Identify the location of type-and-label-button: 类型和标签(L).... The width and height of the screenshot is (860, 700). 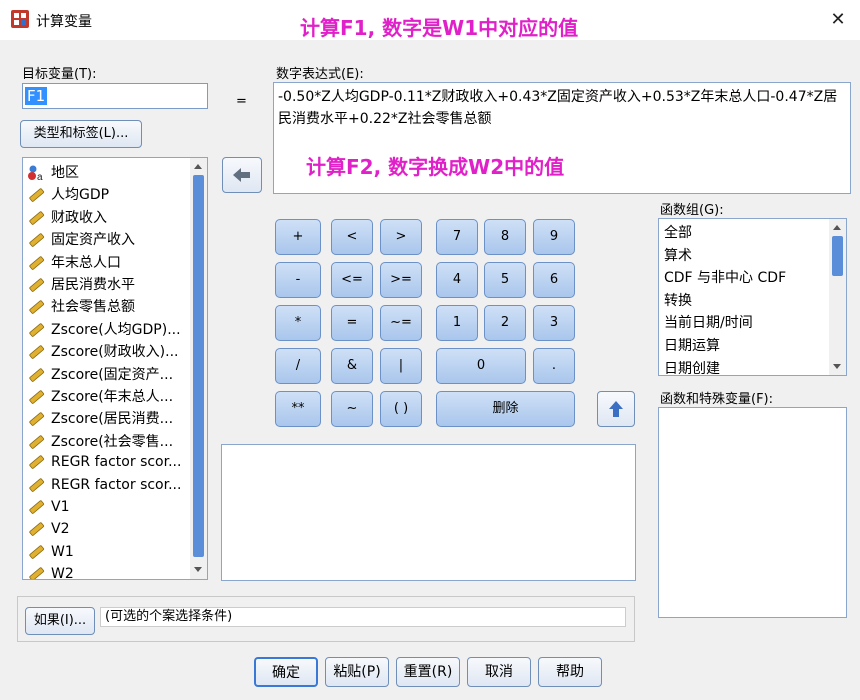
(81, 134).